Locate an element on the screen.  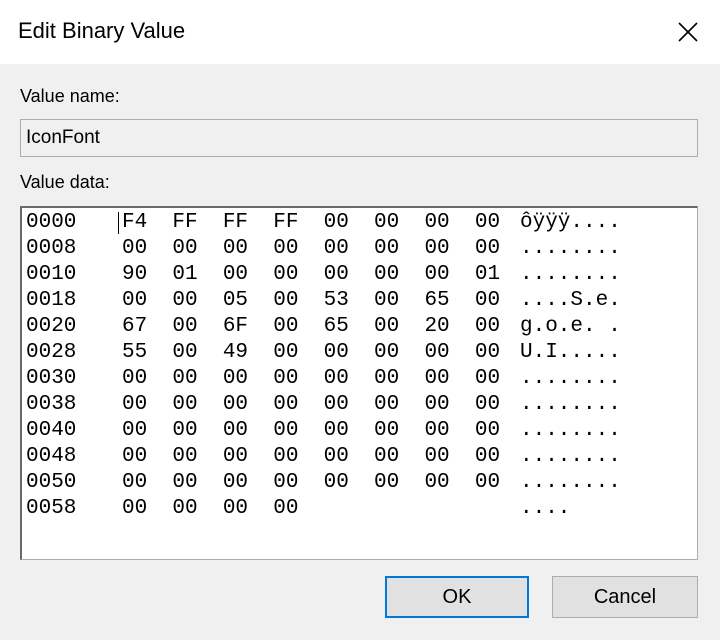
hex-row: 0020 67 00 6F 00 65 00 20 00 g.o.e. . is located at coordinates (359, 327).